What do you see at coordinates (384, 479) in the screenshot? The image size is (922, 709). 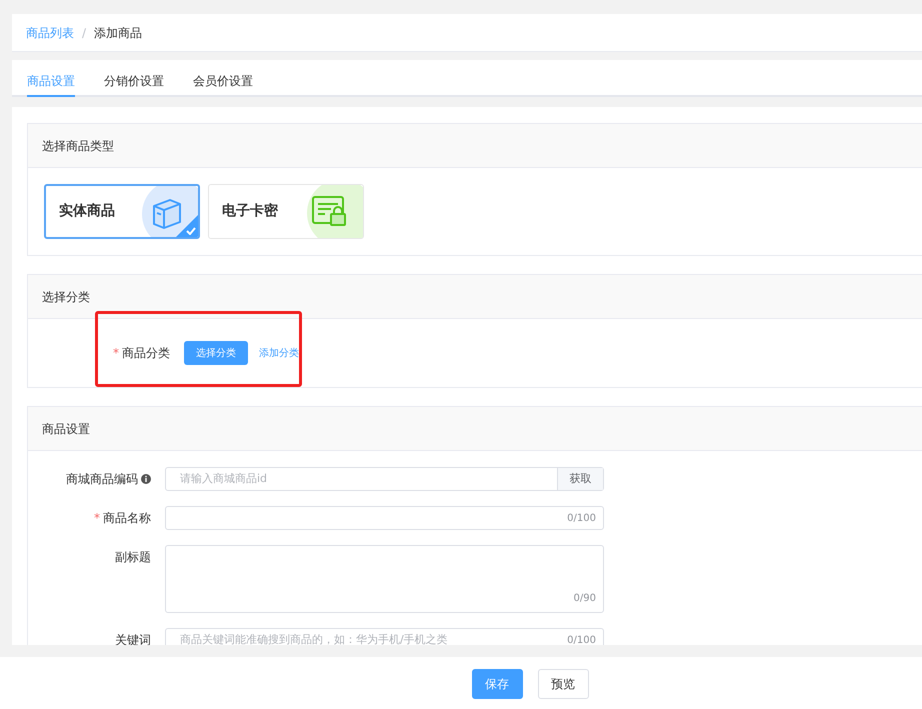 I see `input-field: 请输入商城商品id 获取` at bounding box center [384, 479].